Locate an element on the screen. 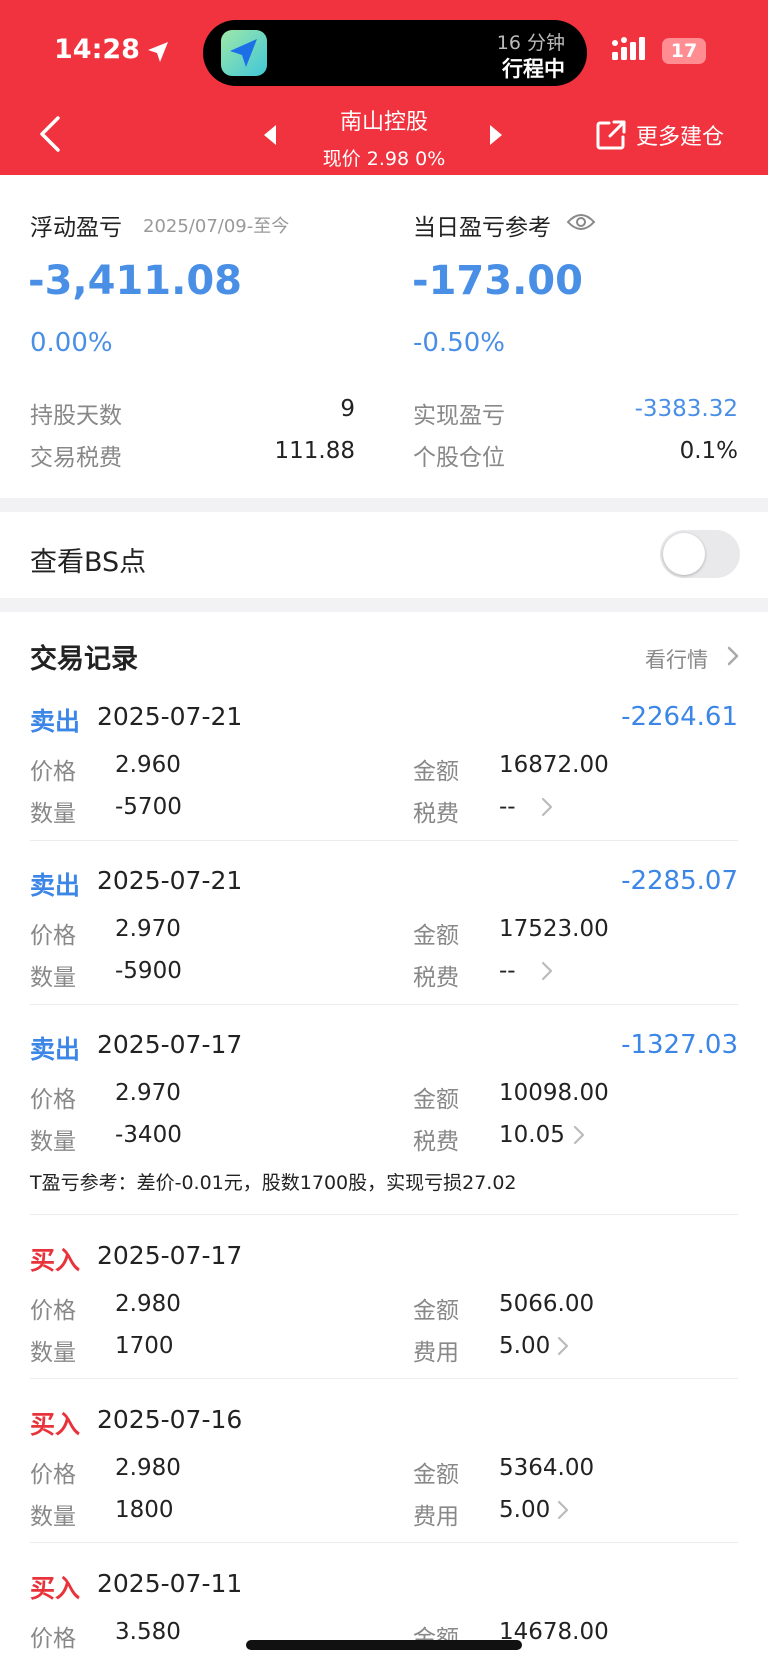 The height and width of the screenshot is (1665, 768). records-title: 交易记录 is located at coordinates (84, 659).